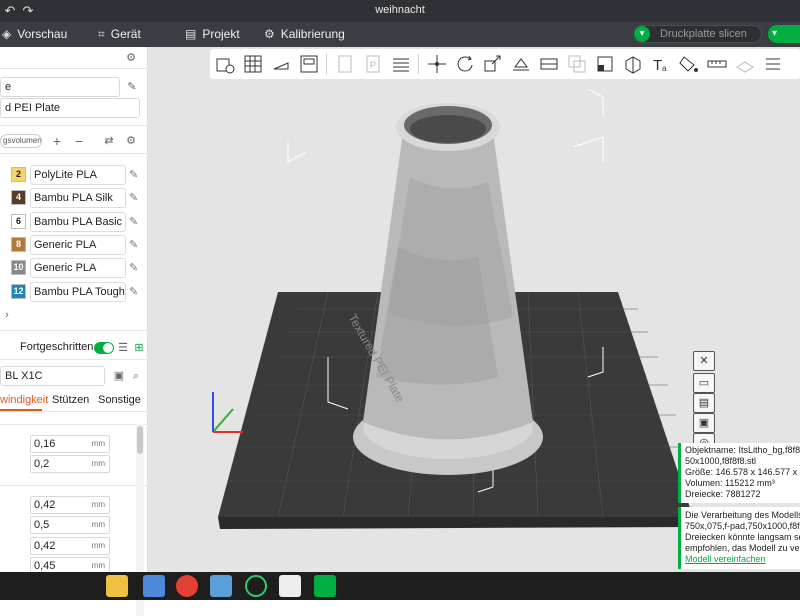 The image size is (800, 616). I want to click on volume-button: gsvolumen, so click(21, 141).